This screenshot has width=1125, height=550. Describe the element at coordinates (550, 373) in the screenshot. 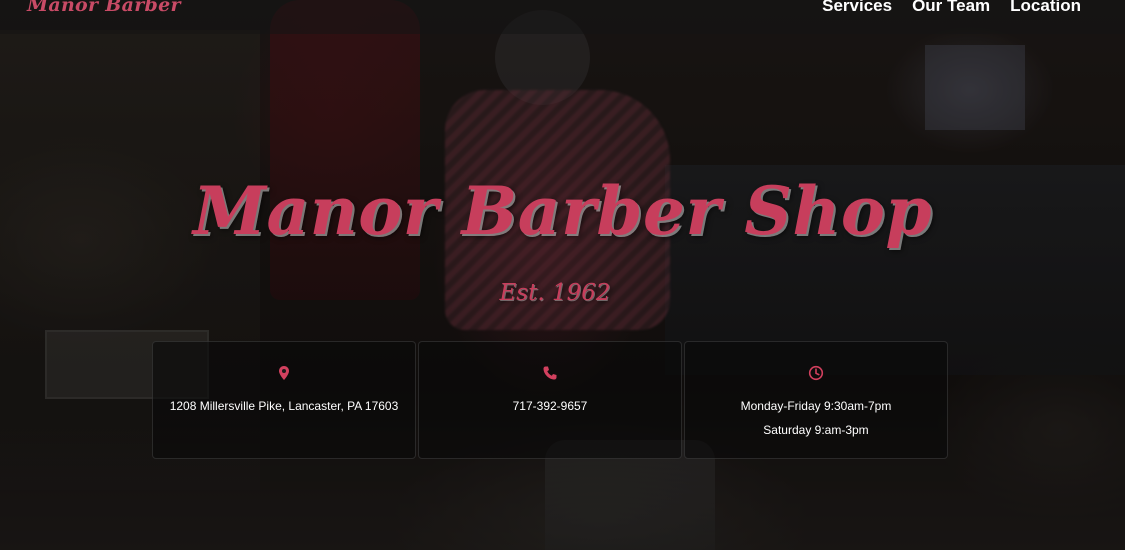

I see `phone-icon` at that location.